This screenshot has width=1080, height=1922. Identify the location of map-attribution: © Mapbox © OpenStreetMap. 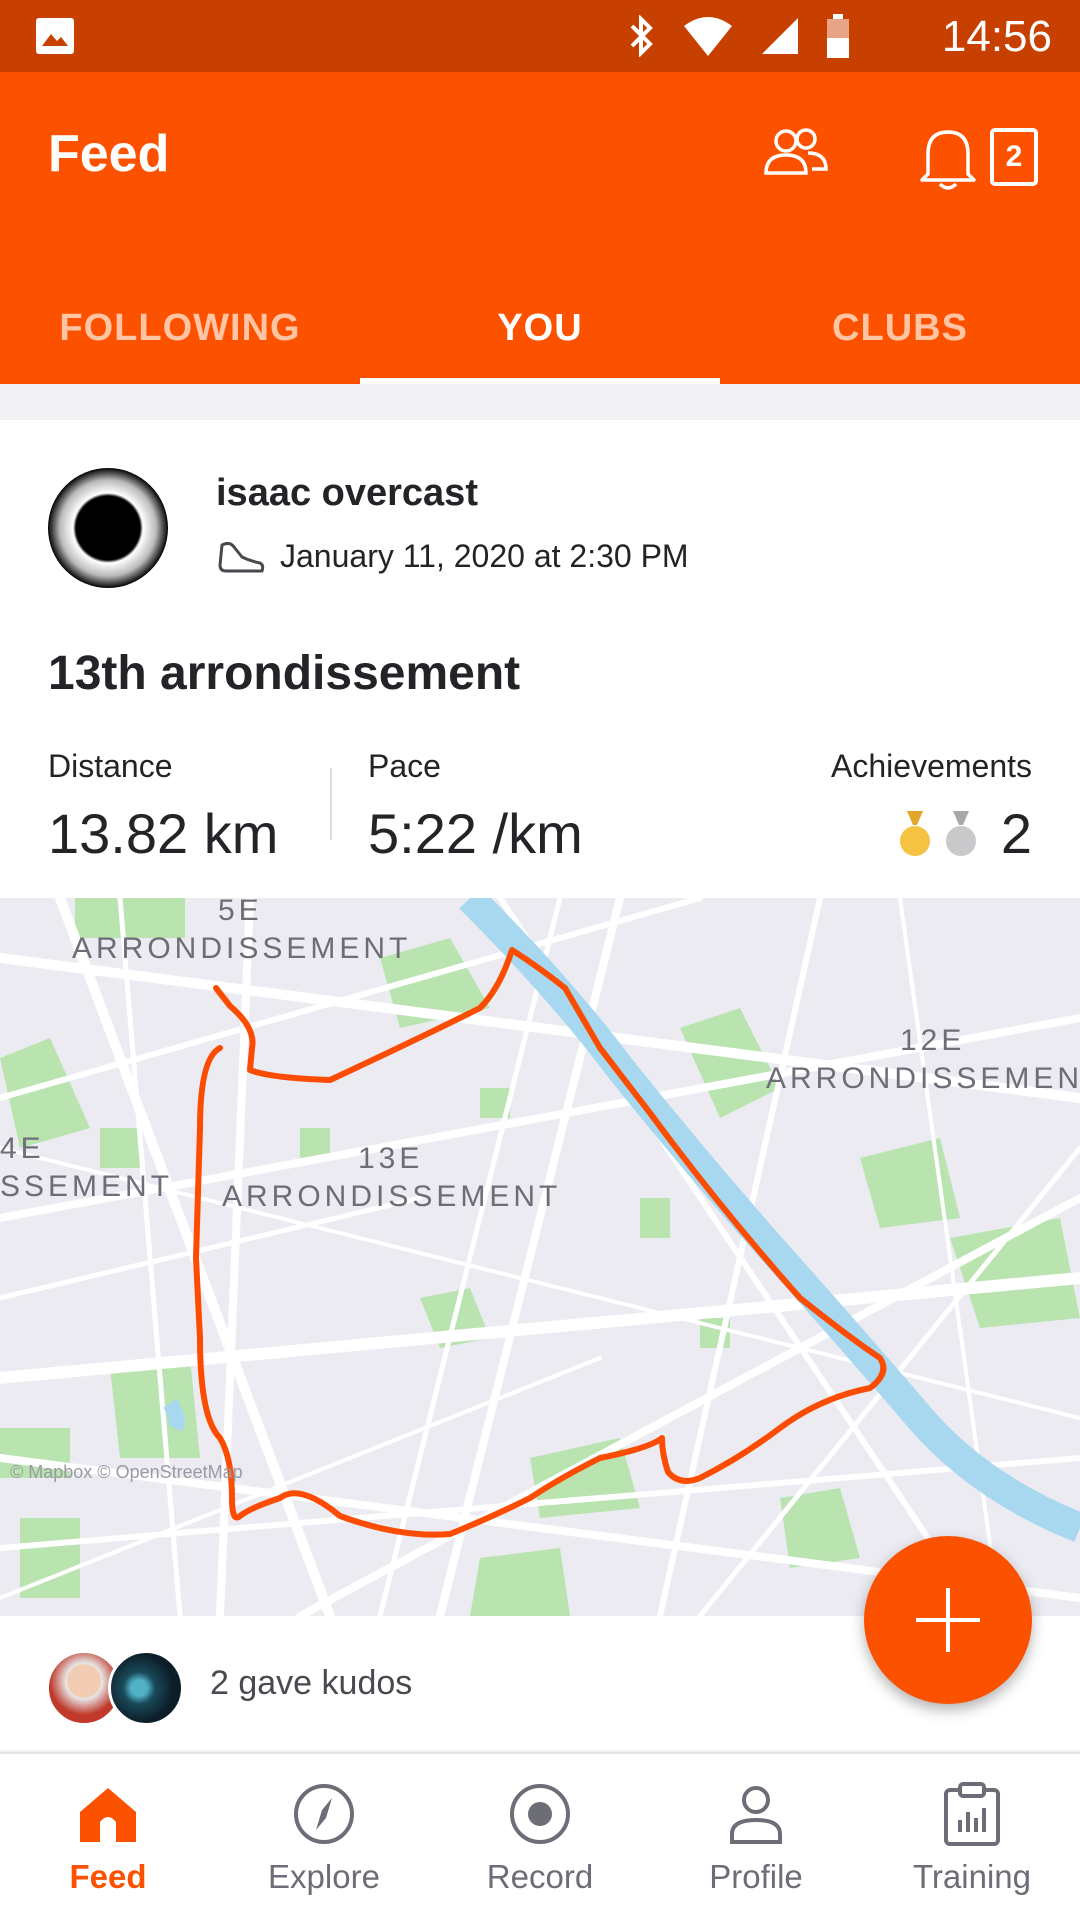
(126, 1472).